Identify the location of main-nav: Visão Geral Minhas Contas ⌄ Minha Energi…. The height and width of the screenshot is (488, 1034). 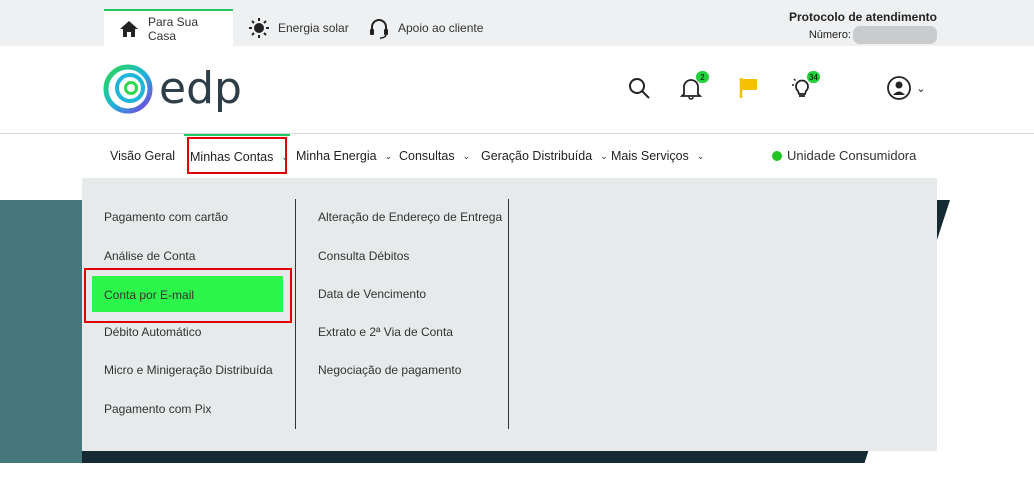
(517, 156).